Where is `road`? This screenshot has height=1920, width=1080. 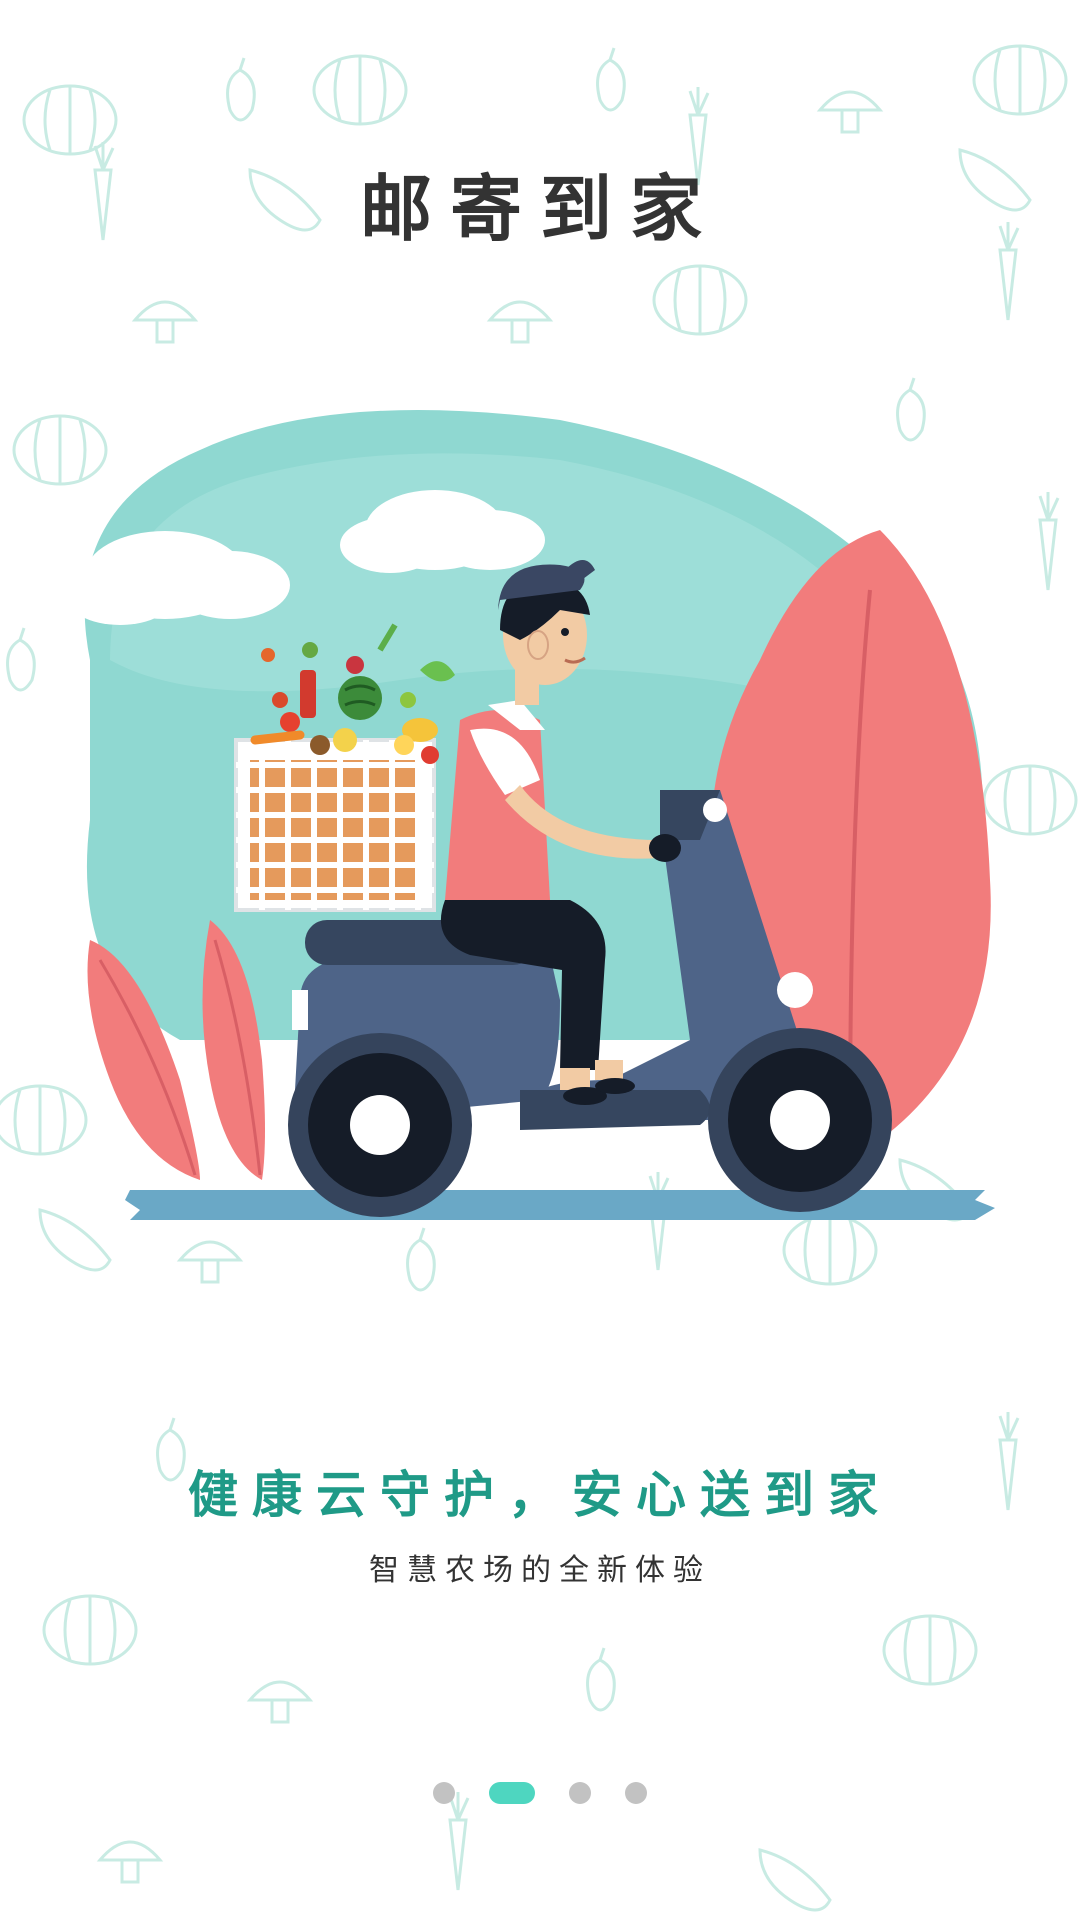 road is located at coordinates (560, 1205).